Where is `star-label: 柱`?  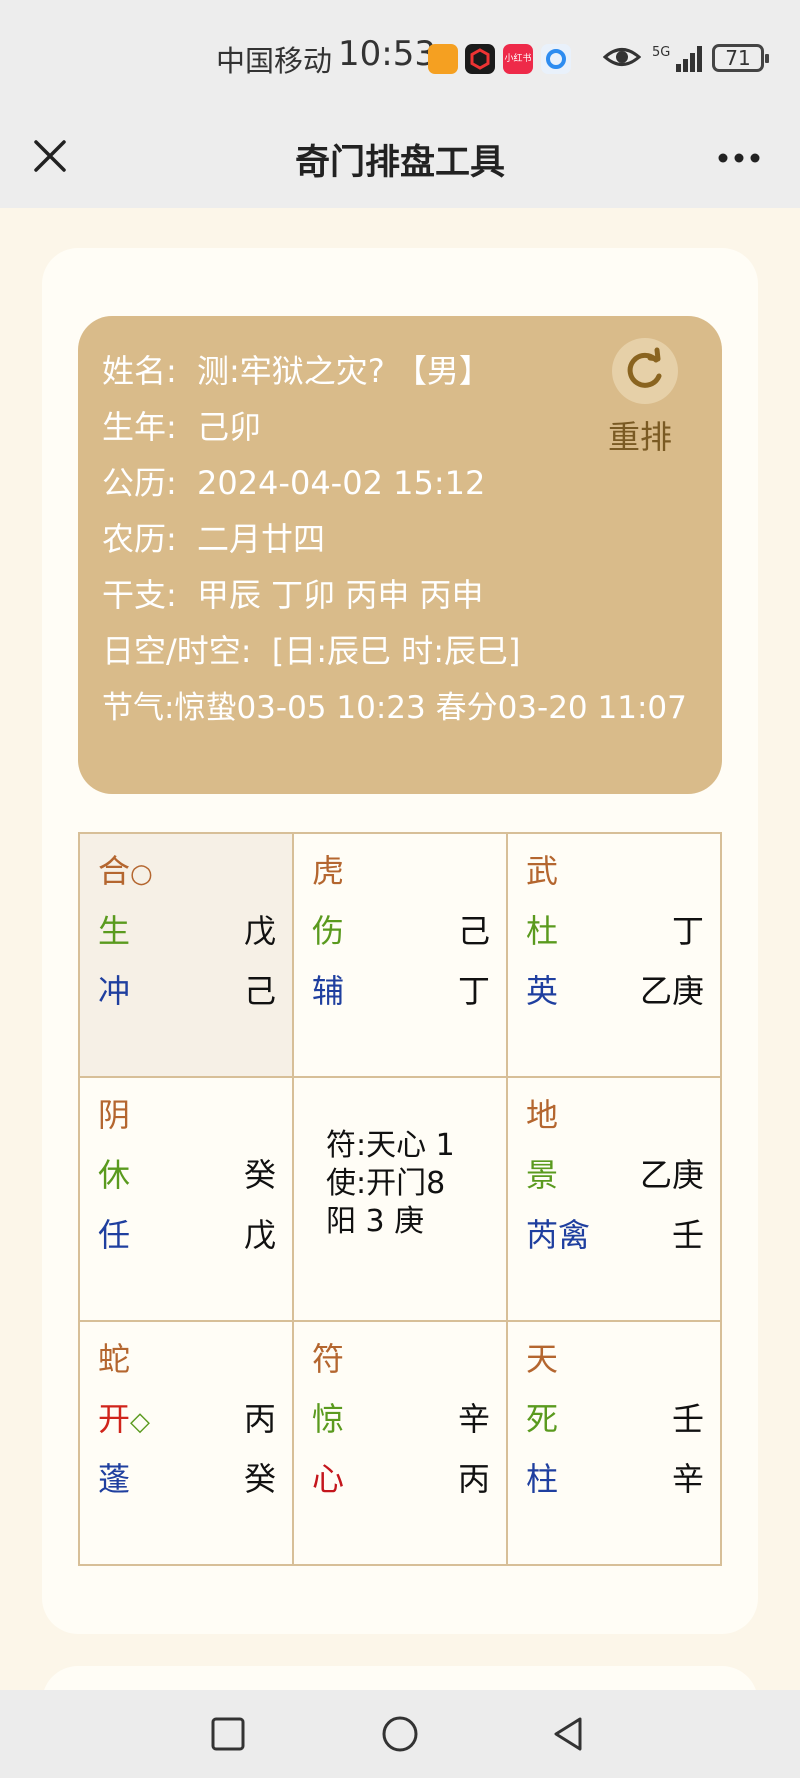
star-label: 柱 is located at coordinates (542, 1479).